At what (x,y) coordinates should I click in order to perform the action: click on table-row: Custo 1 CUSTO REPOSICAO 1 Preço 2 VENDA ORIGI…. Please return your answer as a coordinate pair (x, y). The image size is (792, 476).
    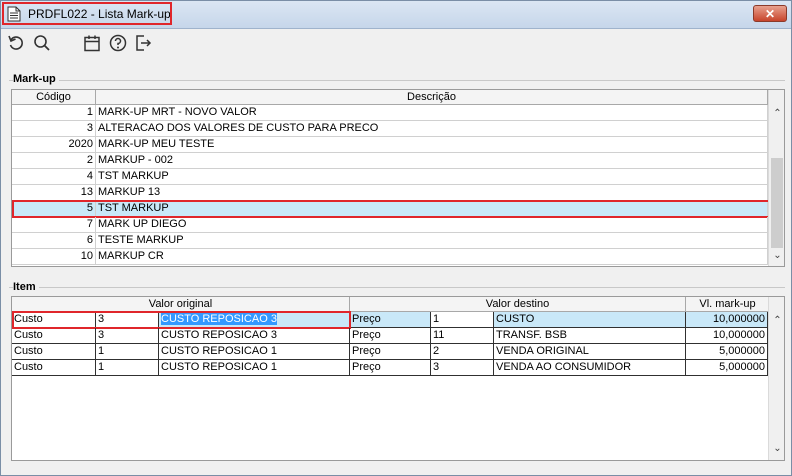
    Looking at the image, I should click on (390, 352).